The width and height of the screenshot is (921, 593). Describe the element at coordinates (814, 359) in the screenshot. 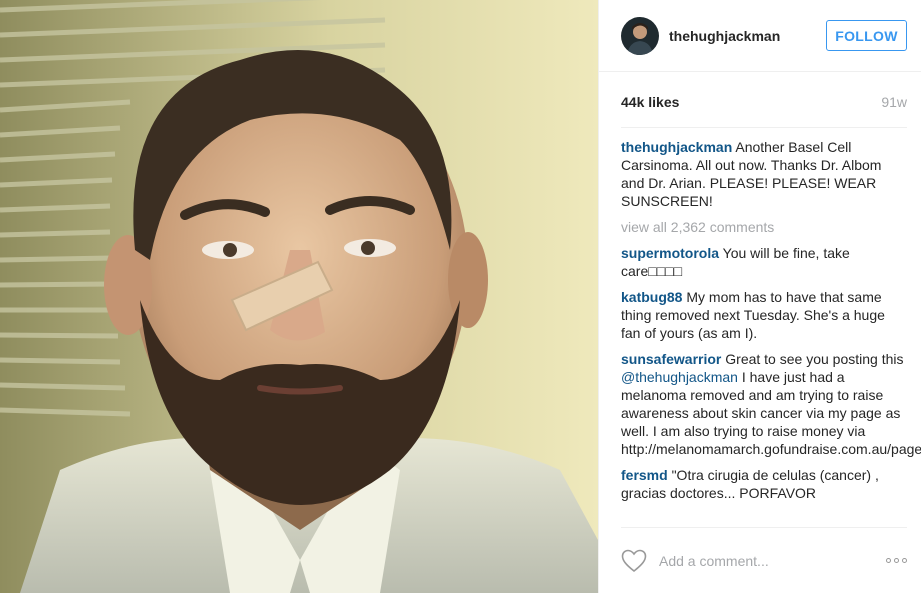

I see `comment-text: Great to see you posting this` at that location.